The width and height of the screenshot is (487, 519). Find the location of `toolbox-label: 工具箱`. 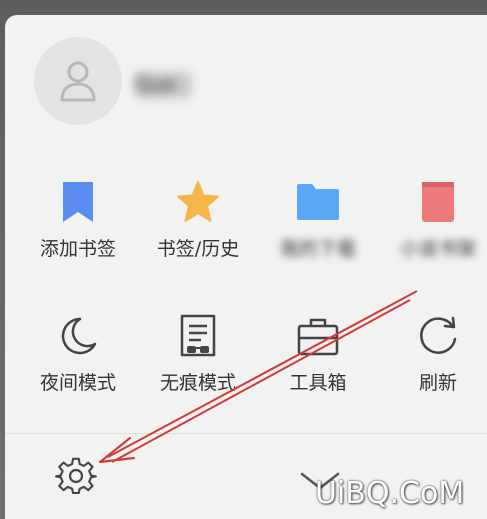

toolbox-label: 工具箱 is located at coordinates (318, 383).